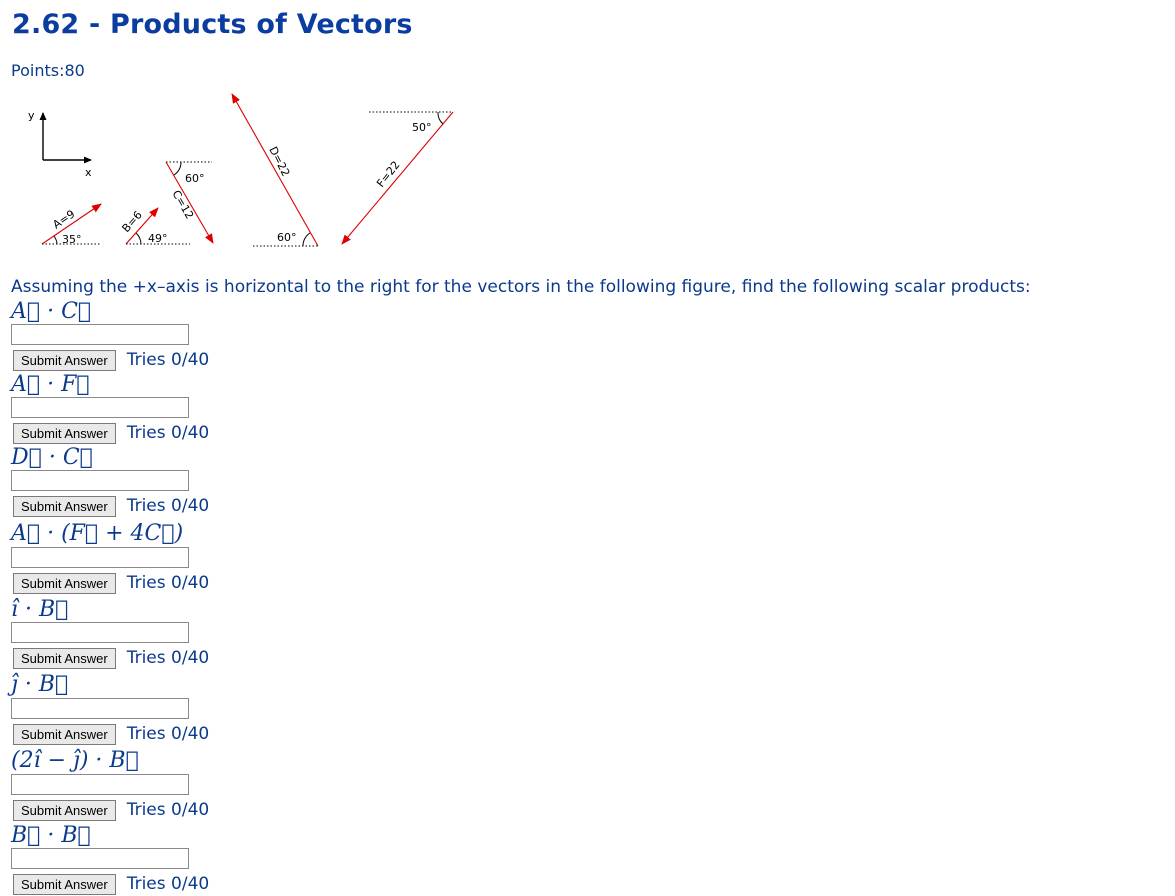  What do you see at coordinates (50, 384) in the screenshot?
I see `expression-label: A⃗ · F⃗` at bounding box center [50, 384].